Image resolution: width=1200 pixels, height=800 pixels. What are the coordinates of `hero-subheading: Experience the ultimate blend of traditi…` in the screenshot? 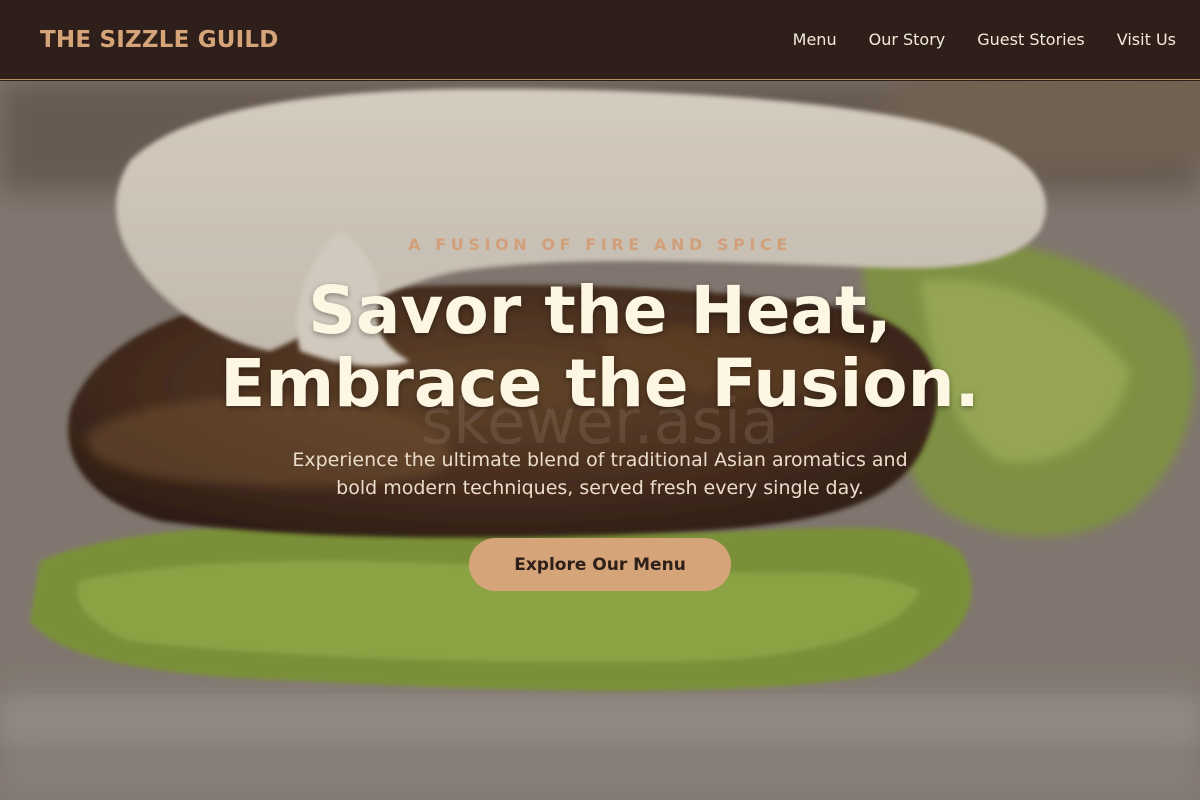 It's located at (600, 474).